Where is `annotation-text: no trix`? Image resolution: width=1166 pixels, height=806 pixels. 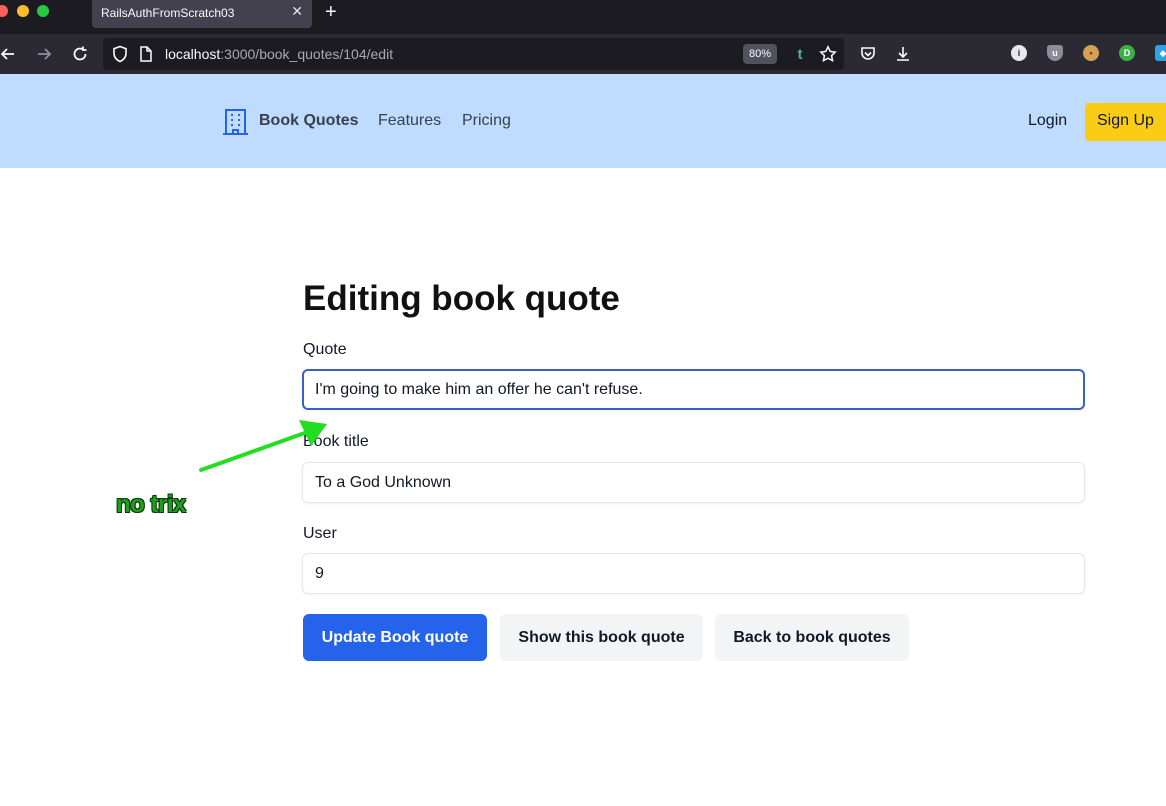 annotation-text: no trix is located at coordinates (151, 504).